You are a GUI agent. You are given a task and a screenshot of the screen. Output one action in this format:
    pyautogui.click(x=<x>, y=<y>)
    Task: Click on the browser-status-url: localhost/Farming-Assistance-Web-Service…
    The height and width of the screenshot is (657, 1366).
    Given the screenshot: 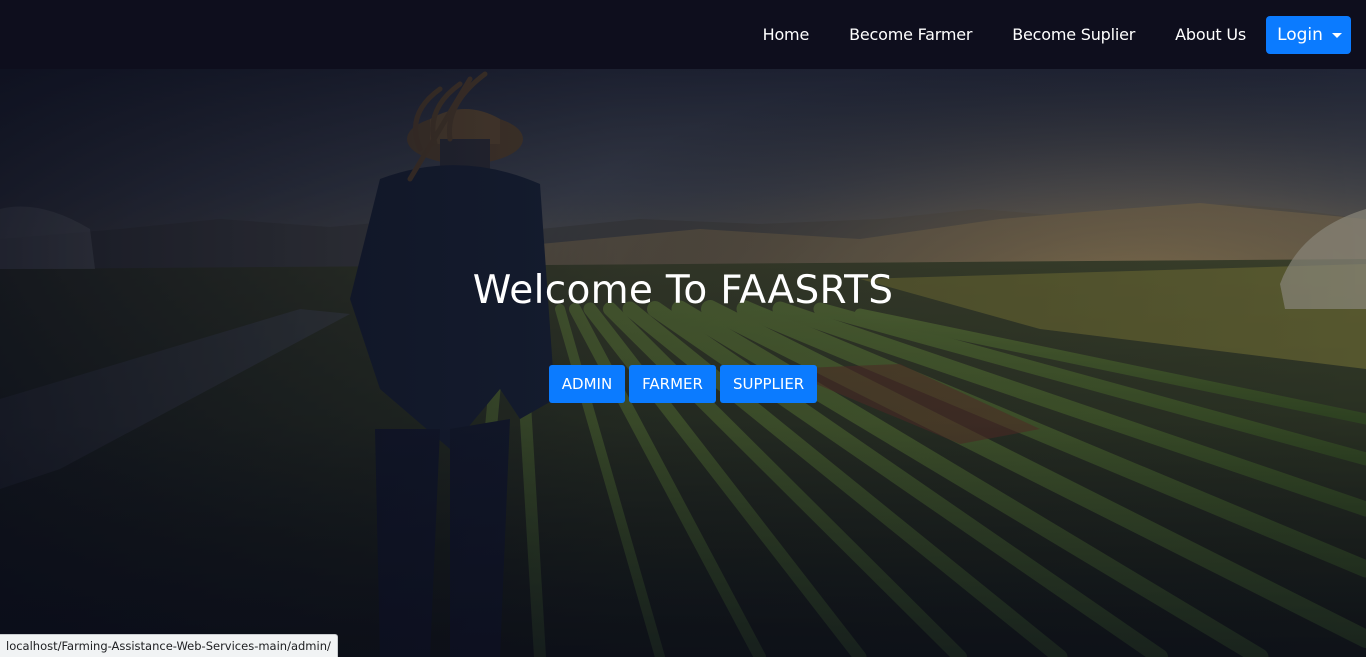 What is the action you would take?
    pyautogui.click(x=169, y=645)
    